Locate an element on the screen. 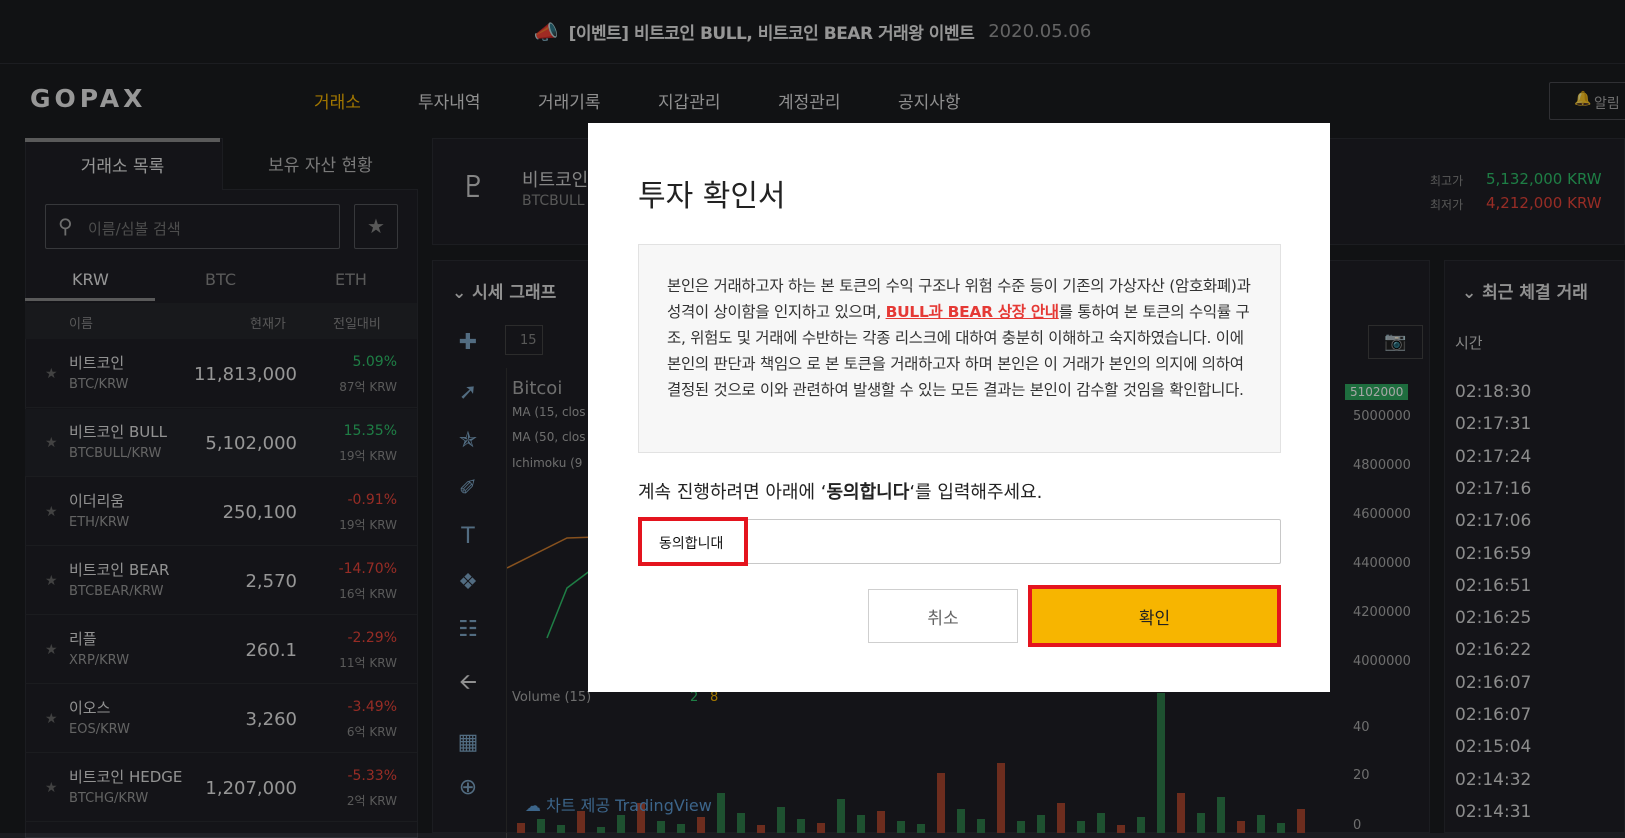 The image size is (1625, 838). modal-title: 투자 확인서 is located at coordinates (712, 196).